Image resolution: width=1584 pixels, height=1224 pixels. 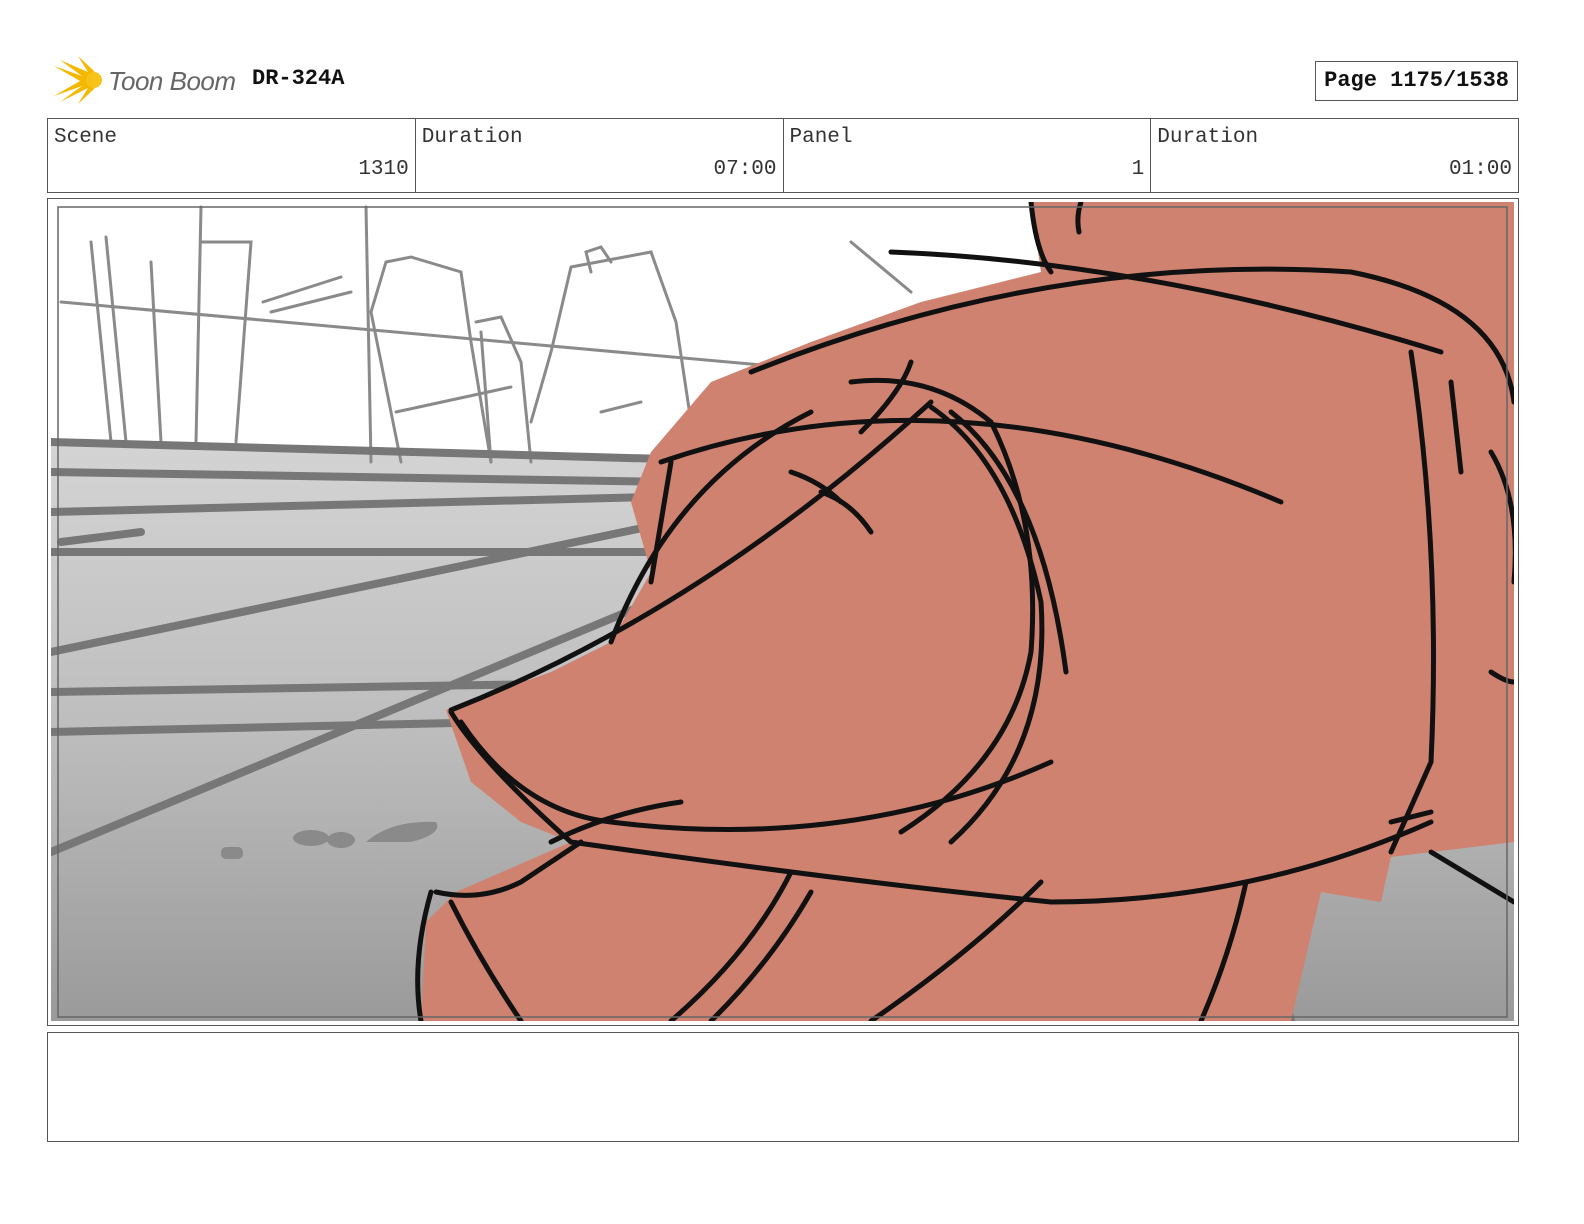 What do you see at coordinates (1138, 169) in the screenshot?
I see `panel-value: 1` at bounding box center [1138, 169].